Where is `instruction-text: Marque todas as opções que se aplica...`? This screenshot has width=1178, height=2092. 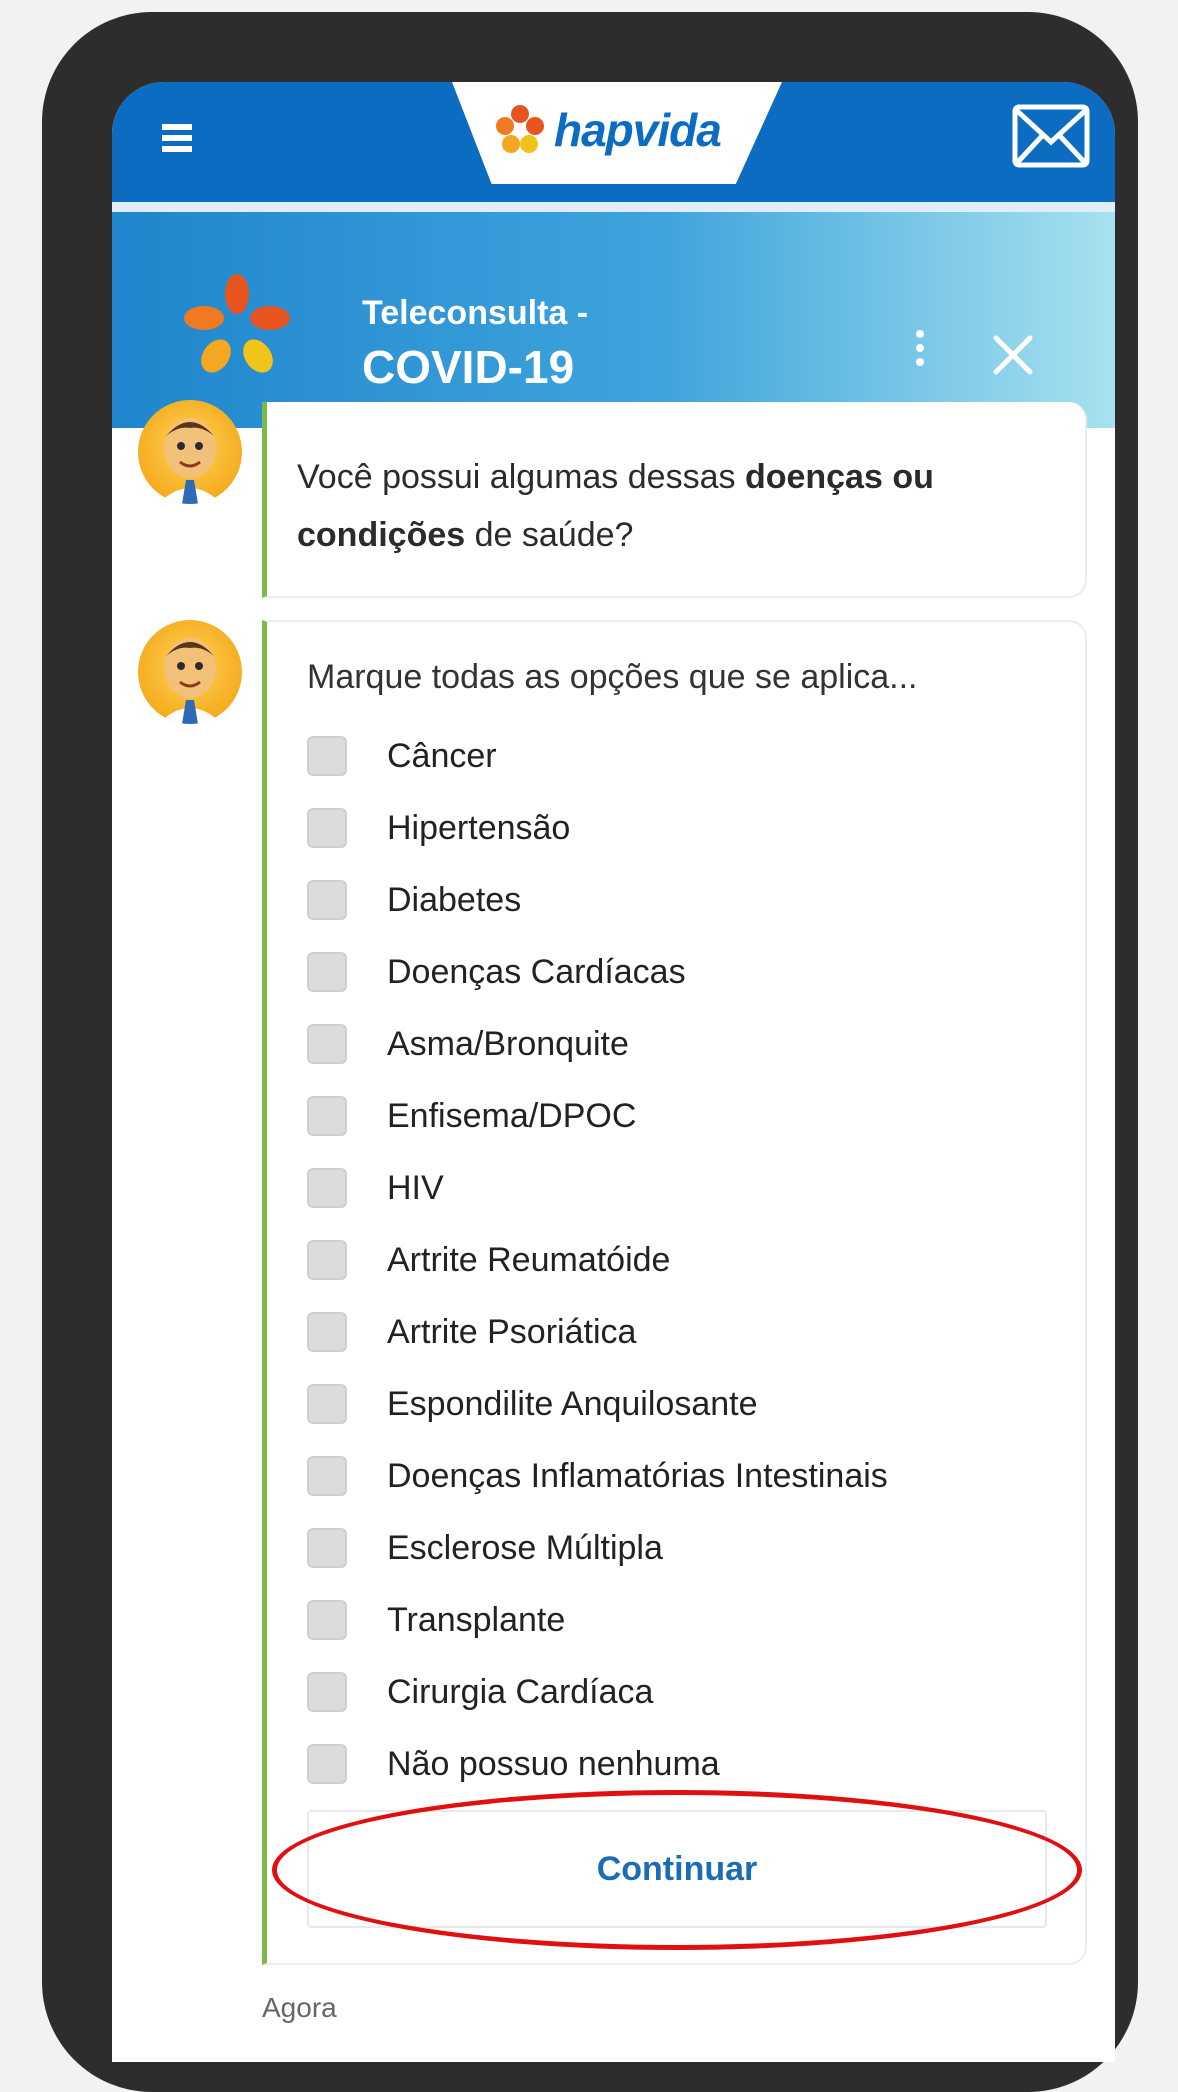
instruction-text: Marque todas as opções que se aplica... is located at coordinates (612, 677).